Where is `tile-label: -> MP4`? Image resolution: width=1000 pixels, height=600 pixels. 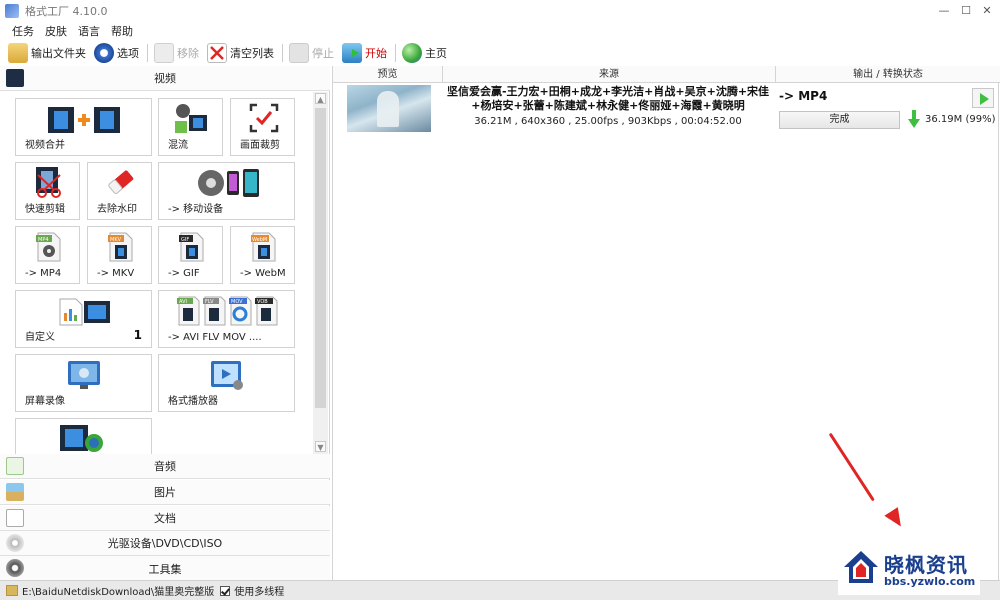 tile-label: -> MP4 is located at coordinates (43, 273).